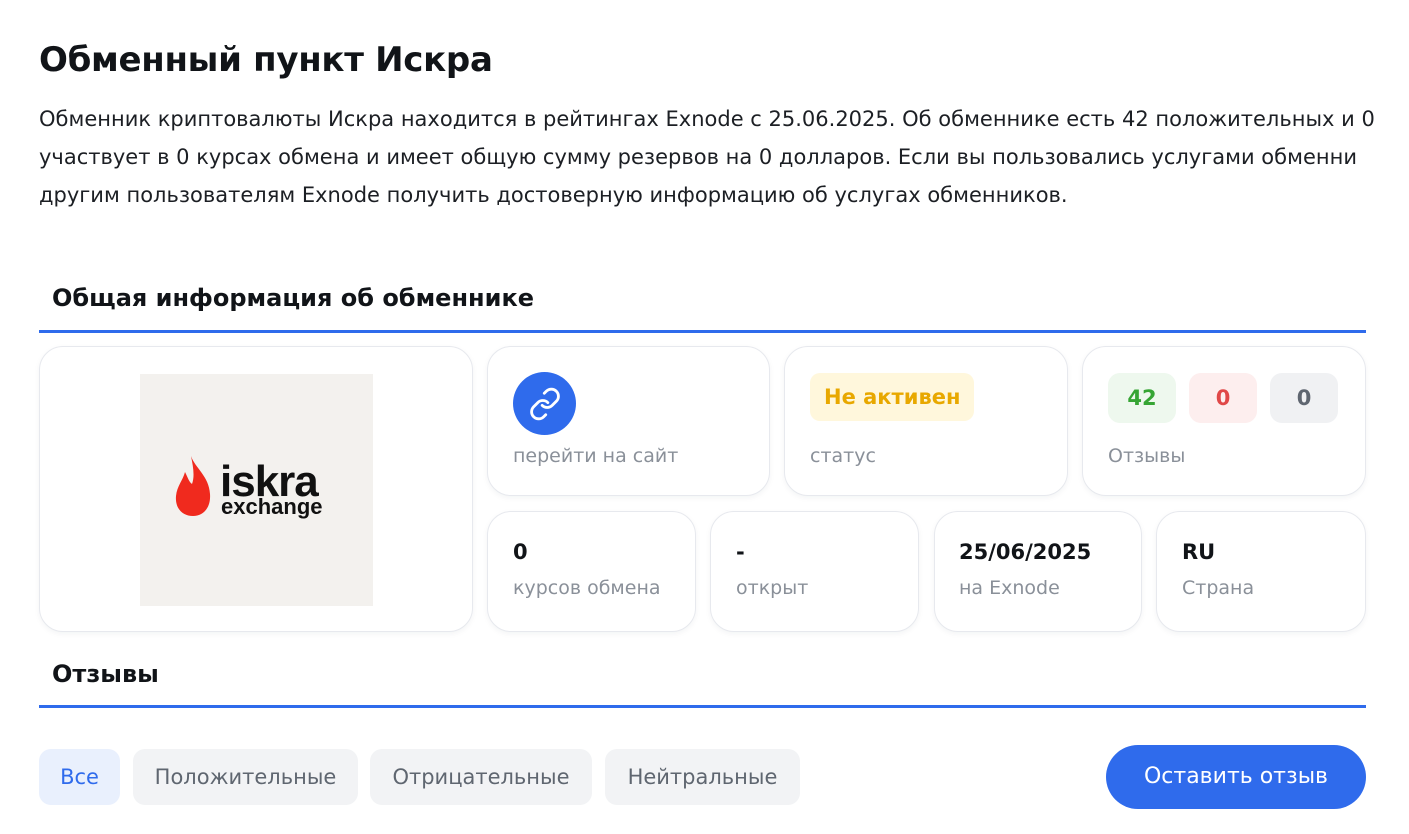 Image resolution: width=1409 pixels, height=834 pixels. What do you see at coordinates (1236, 777) in the screenshot?
I see `leave-review-button: Оставить отзыв` at bounding box center [1236, 777].